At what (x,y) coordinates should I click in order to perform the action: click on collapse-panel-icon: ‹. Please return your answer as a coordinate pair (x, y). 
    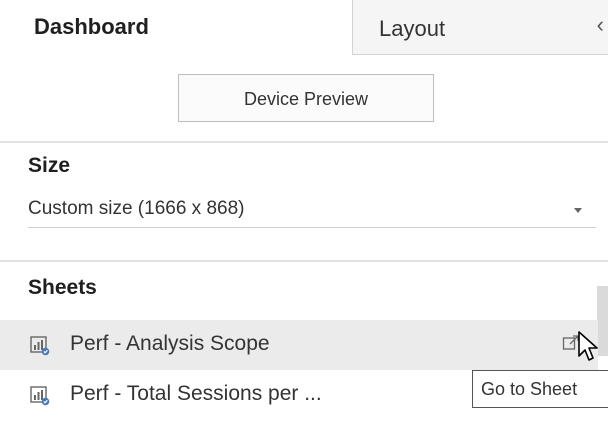
    Looking at the image, I should click on (600, 25).